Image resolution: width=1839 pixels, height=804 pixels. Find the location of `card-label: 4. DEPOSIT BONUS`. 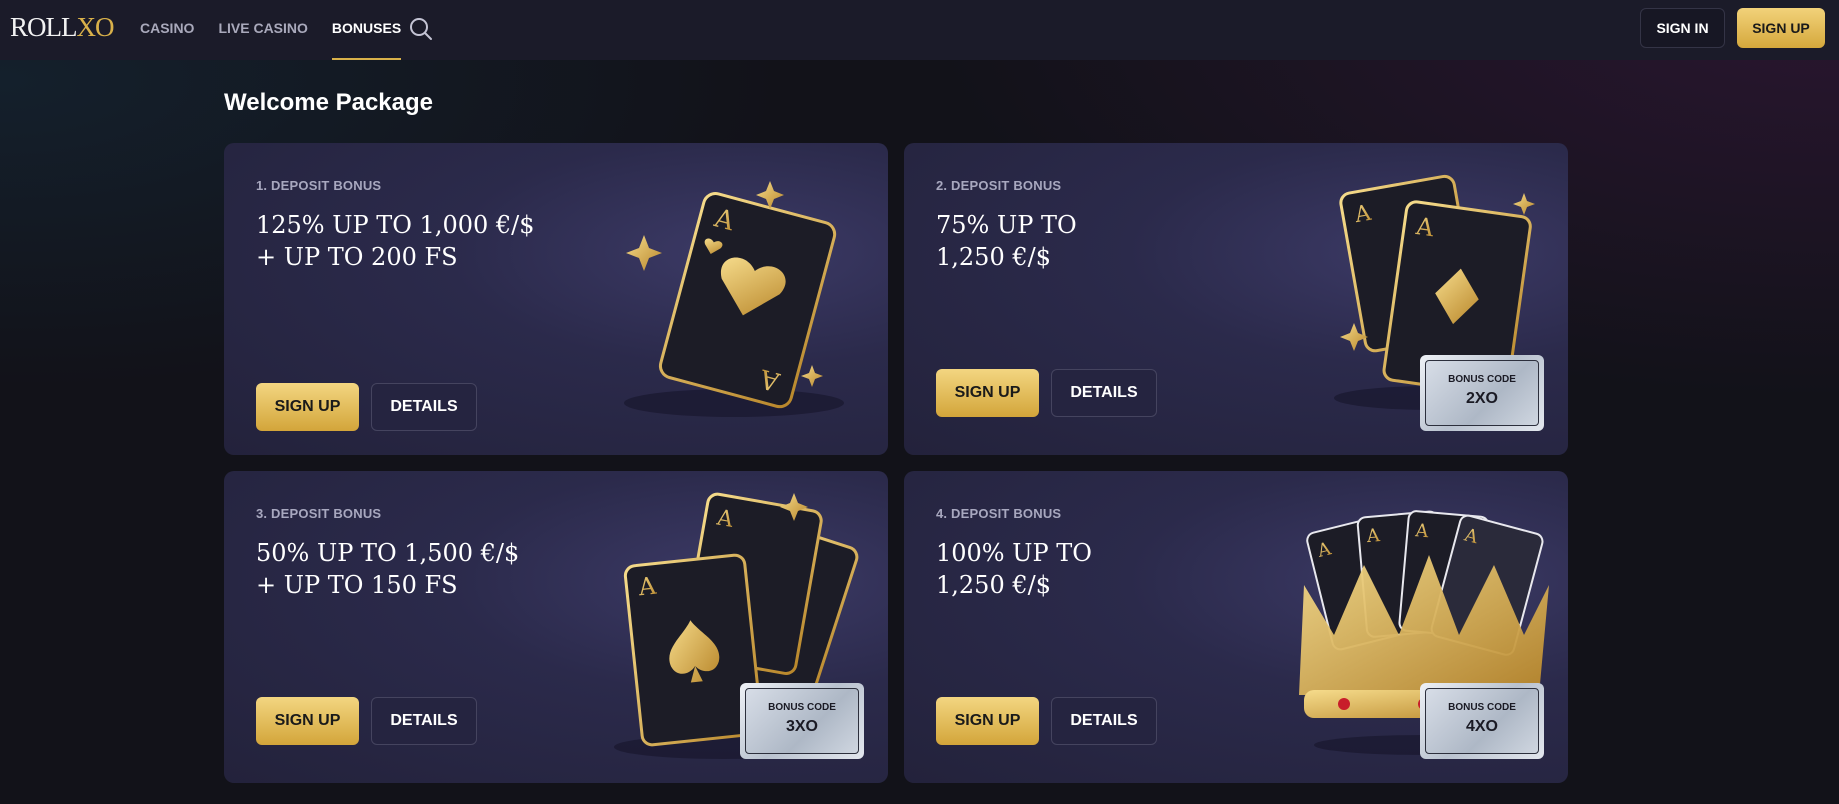

card-label: 4. DEPOSIT BONUS is located at coordinates (999, 513).